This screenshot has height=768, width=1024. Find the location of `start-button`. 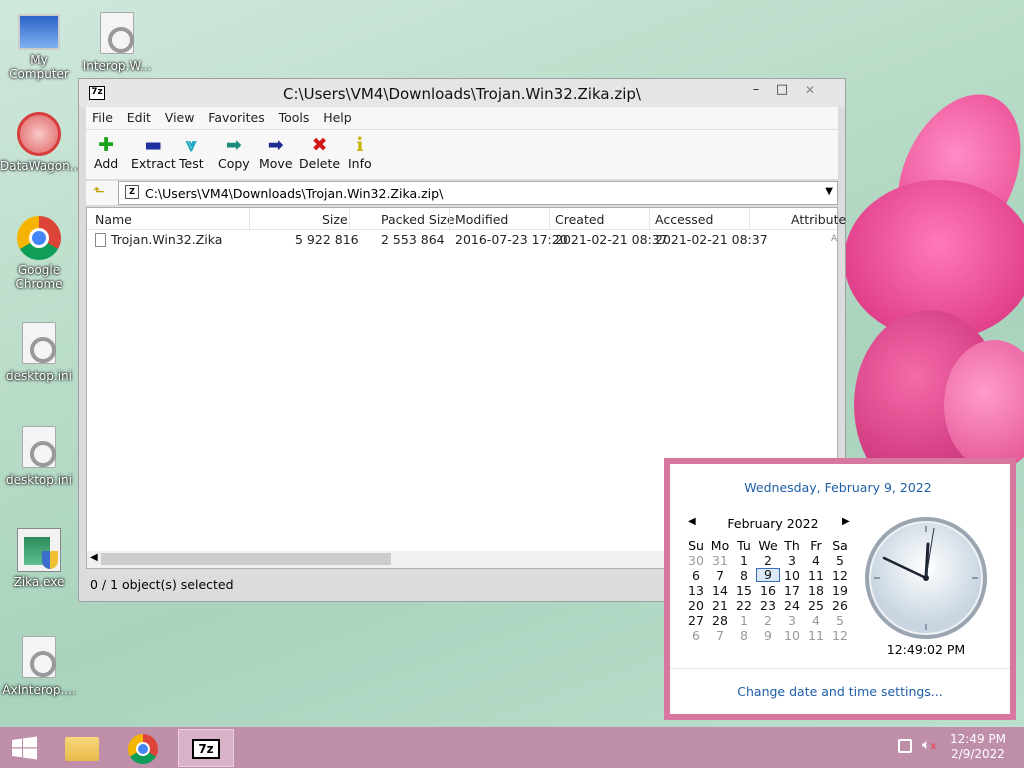

start-button is located at coordinates (28, 748).